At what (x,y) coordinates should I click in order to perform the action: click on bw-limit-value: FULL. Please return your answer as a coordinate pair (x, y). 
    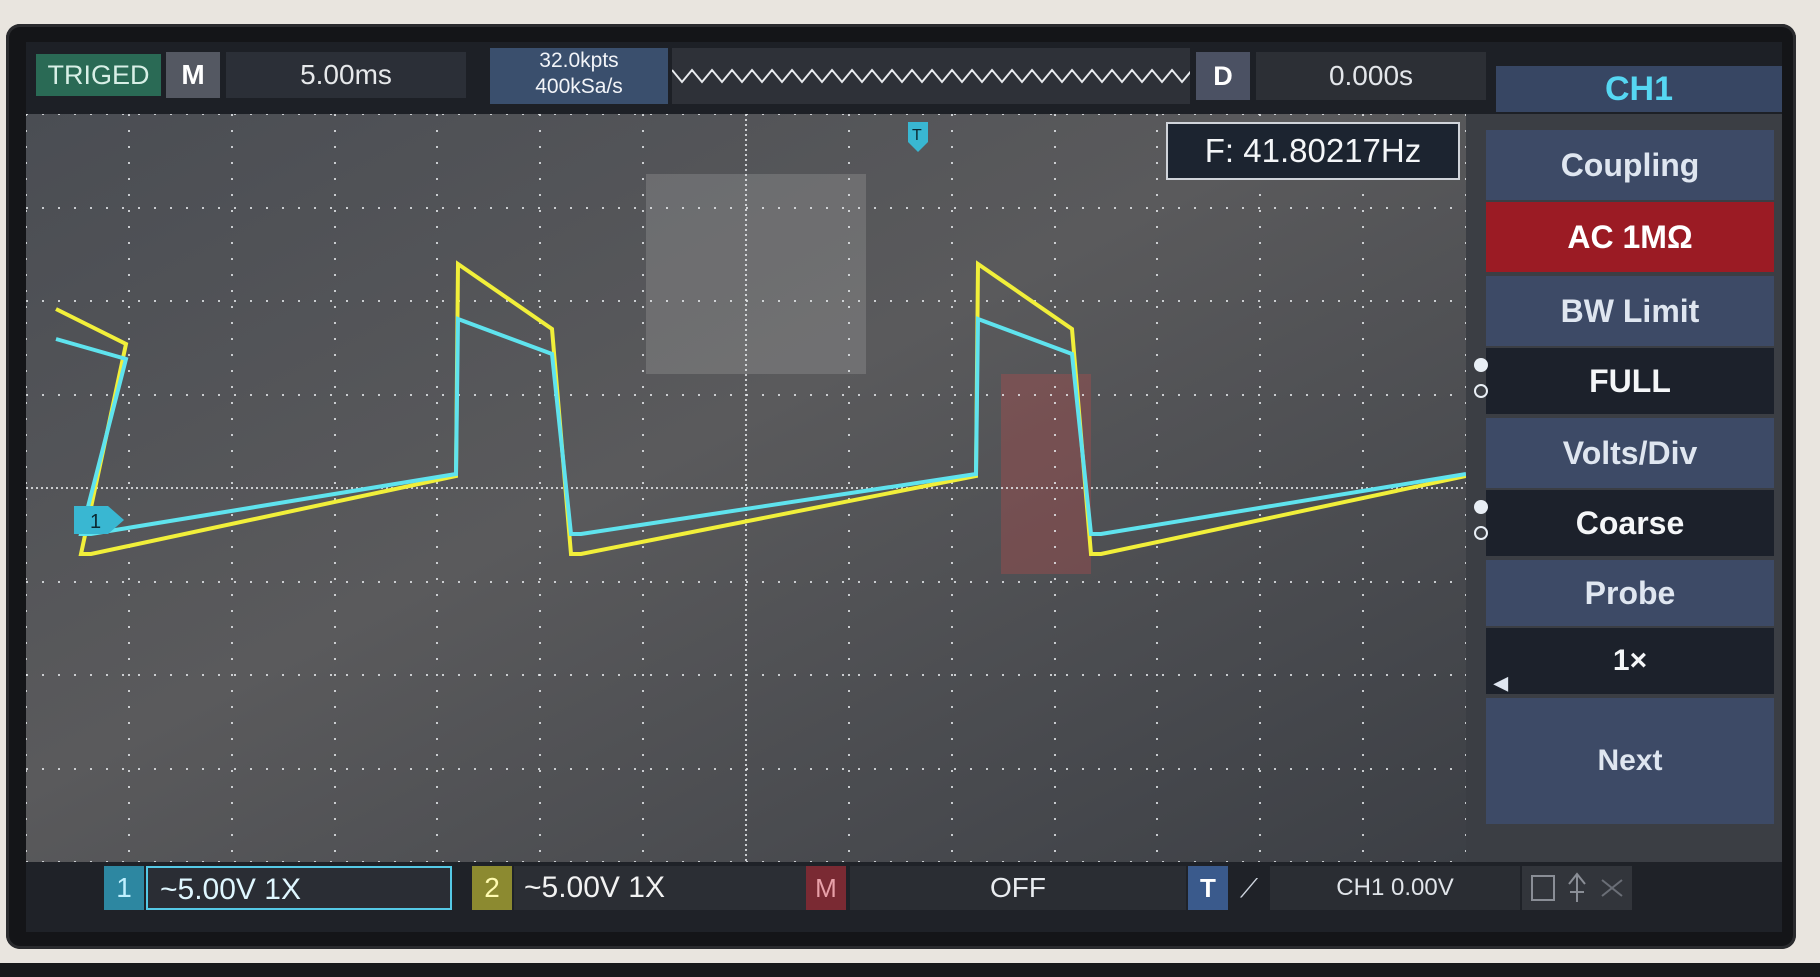
    Looking at the image, I should click on (1624, 381).